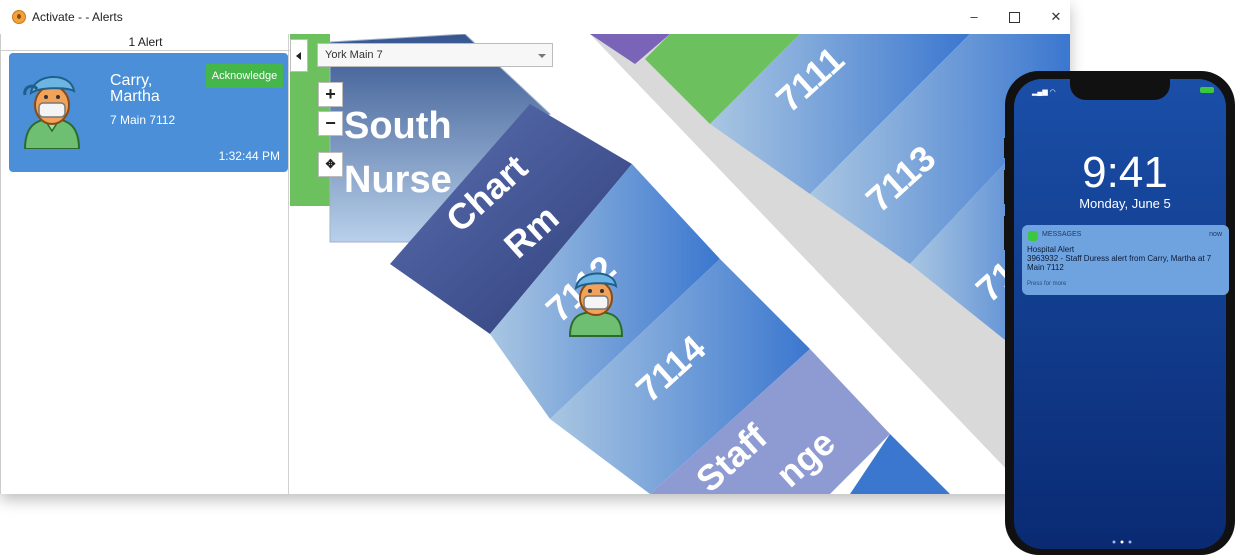 The height and width of the screenshot is (556, 1236). Describe the element at coordinates (1125, 203) in the screenshot. I see `lockscreen-date: Monday, June 5` at that location.